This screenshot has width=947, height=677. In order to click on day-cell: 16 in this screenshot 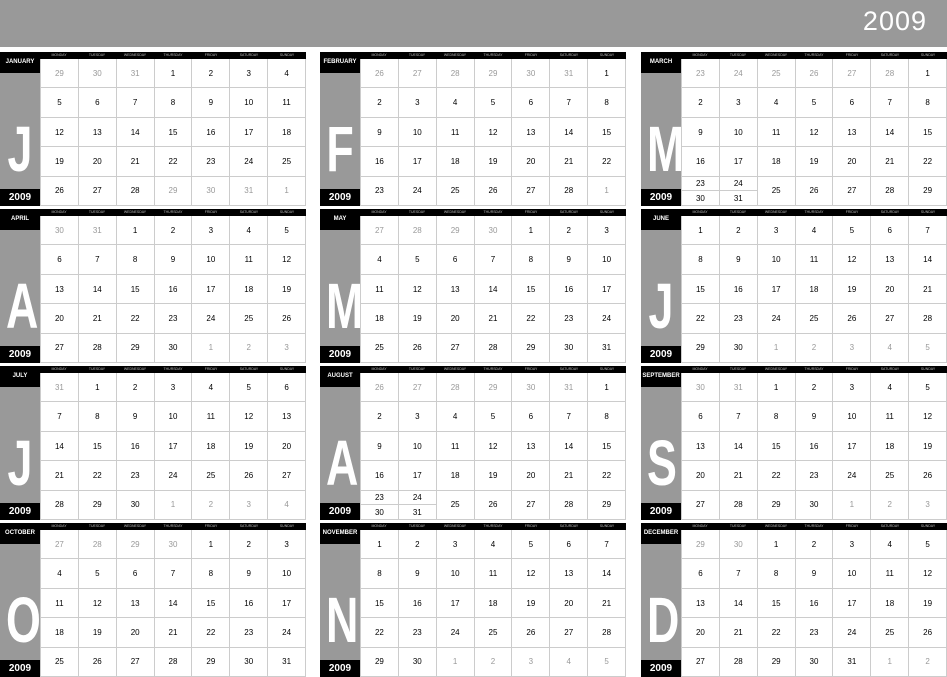, I will do `click(248, 603)`.